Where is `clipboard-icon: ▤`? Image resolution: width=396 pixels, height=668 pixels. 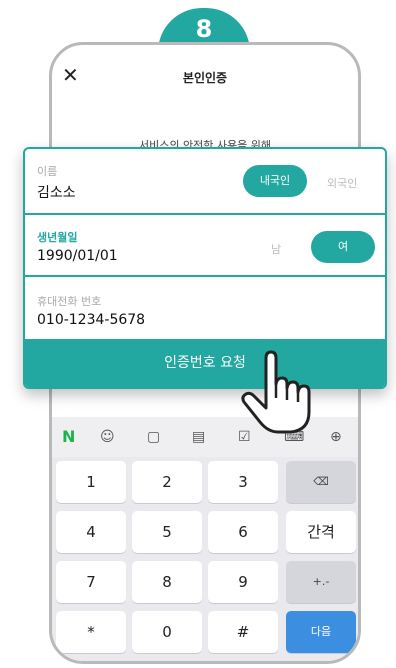
clipboard-icon: ▤ is located at coordinates (198, 437).